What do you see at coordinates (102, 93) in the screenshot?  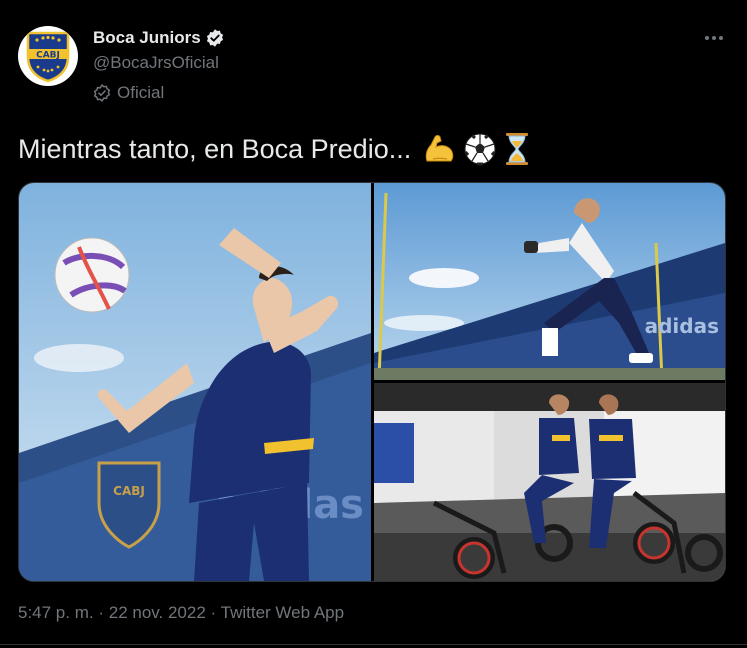 I see `official-check-icon` at bounding box center [102, 93].